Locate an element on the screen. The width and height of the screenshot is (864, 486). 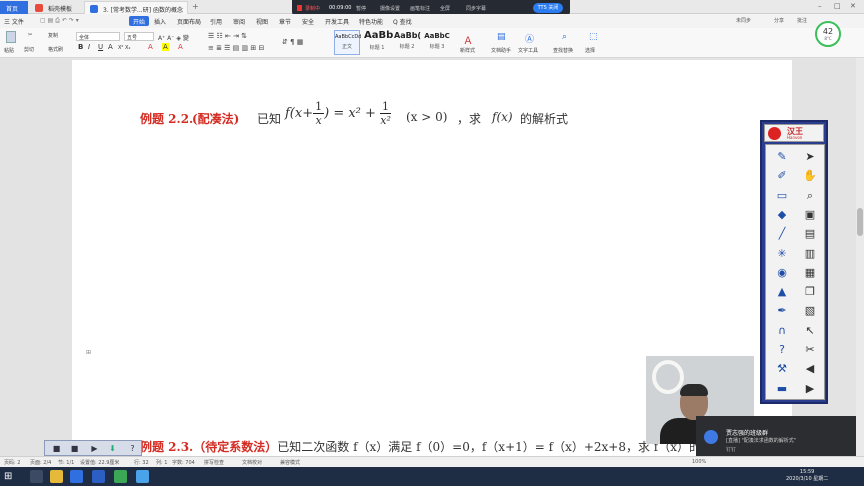
menu-layout: 页面布局 is located at coordinates (189, 21).